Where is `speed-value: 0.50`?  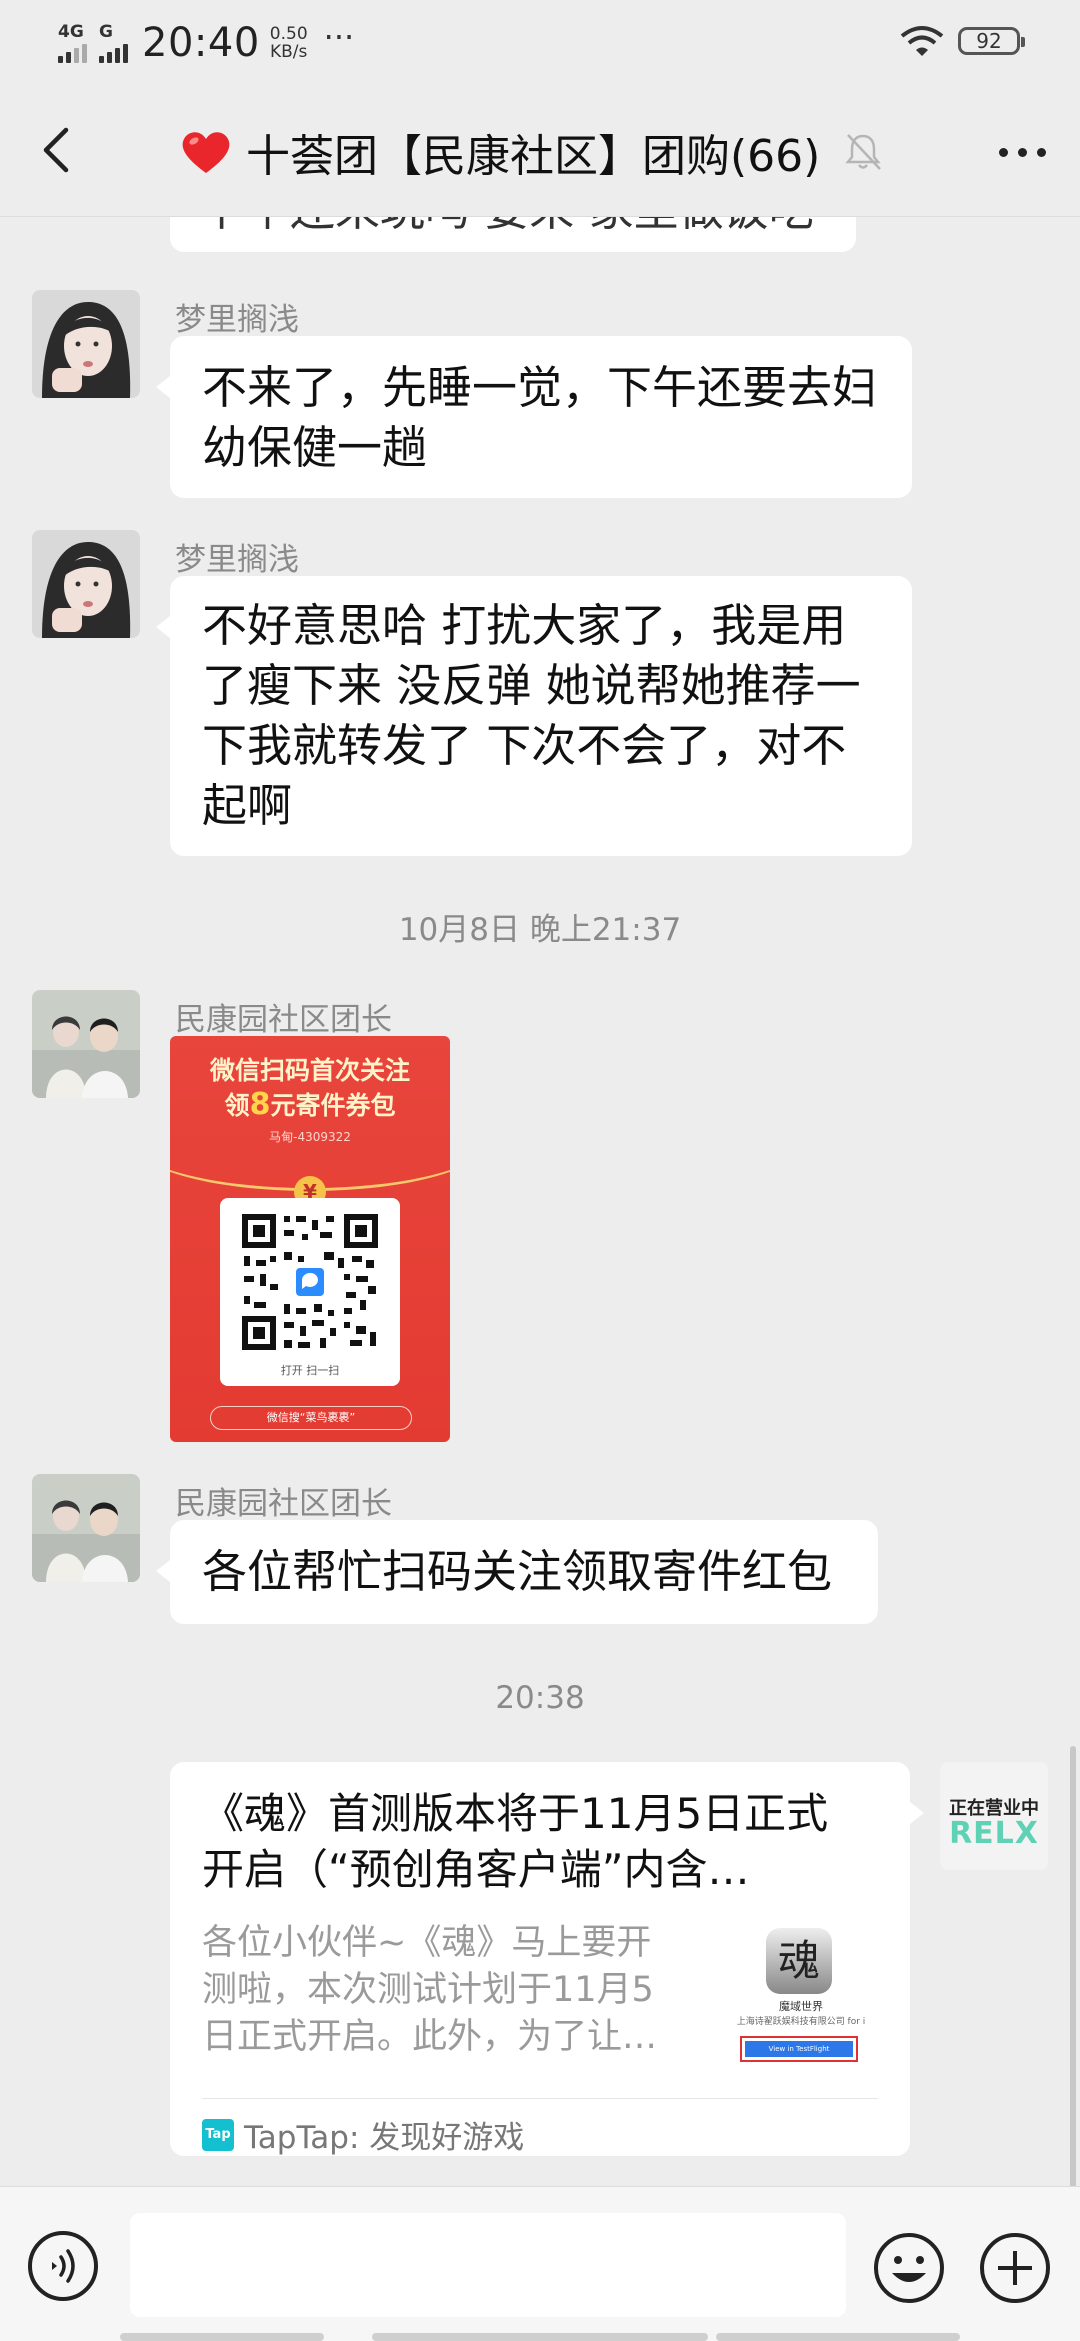 speed-value: 0.50 is located at coordinates (288, 34).